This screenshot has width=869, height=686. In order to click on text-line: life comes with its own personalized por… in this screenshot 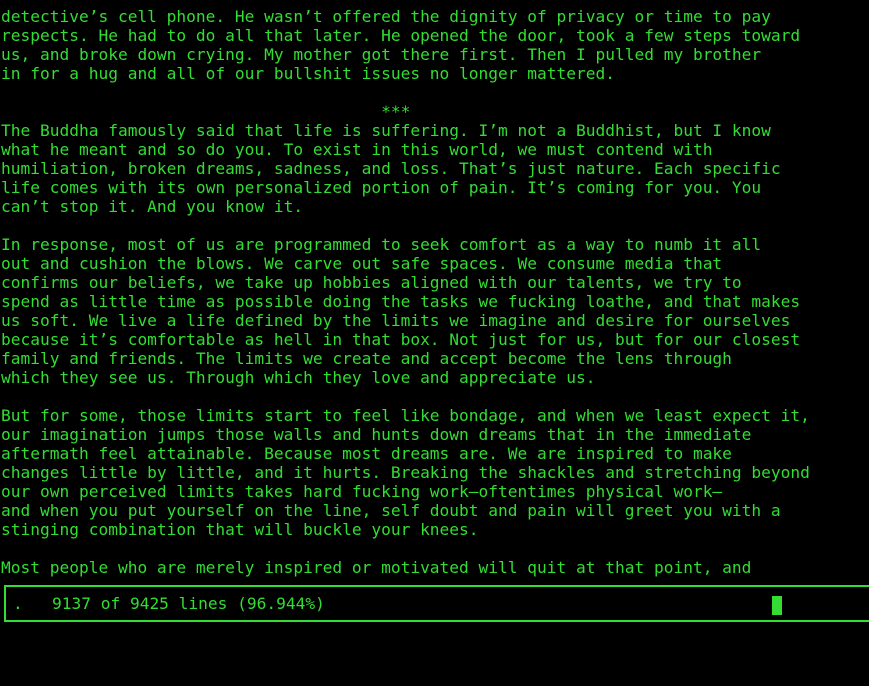, I will do `click(381, 187)`.